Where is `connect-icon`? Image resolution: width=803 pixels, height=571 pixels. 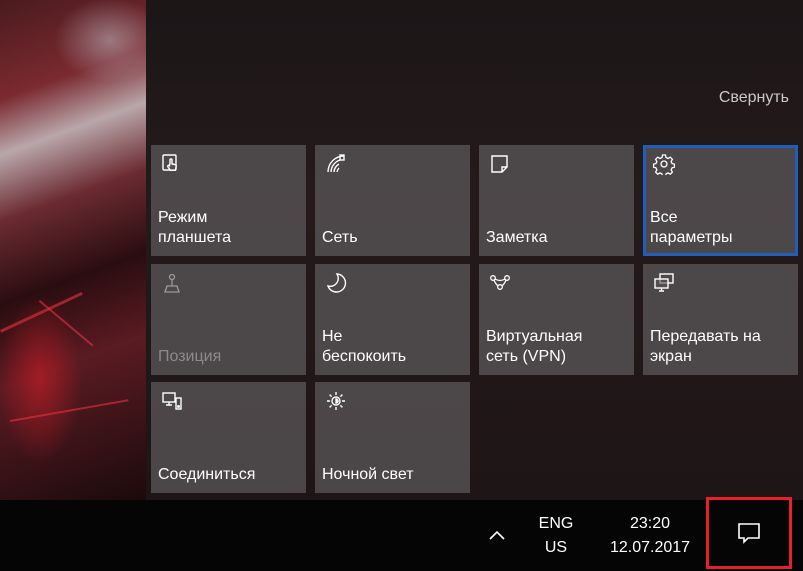
connect-icon is located at coordinates (172, 401).